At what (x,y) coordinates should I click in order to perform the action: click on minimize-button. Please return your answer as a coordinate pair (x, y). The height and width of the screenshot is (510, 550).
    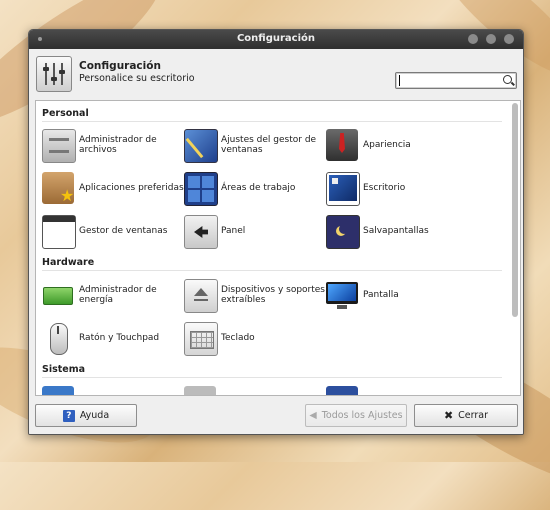
    Looking at the image, I should click on (473, 39).